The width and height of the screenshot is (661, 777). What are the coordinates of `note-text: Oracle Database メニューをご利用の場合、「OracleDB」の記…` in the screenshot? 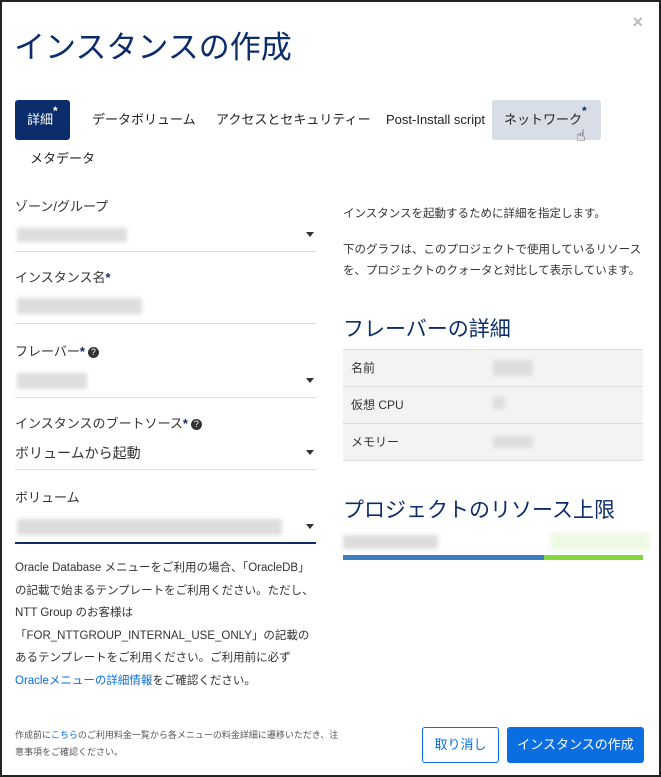 It's located at (164, 613).